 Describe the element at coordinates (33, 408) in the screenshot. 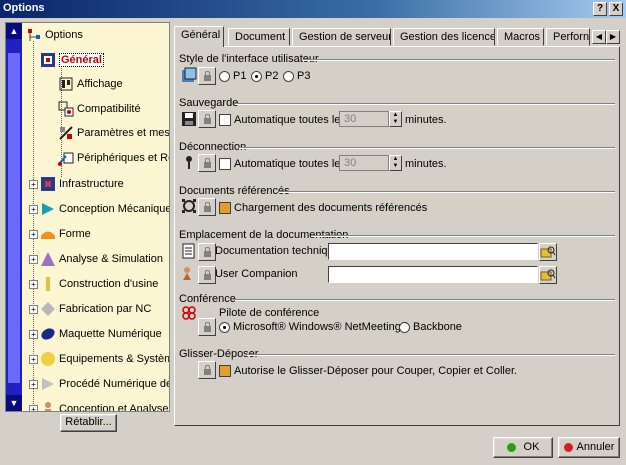

I see `expand-ergonomics-icon: +` at that location.